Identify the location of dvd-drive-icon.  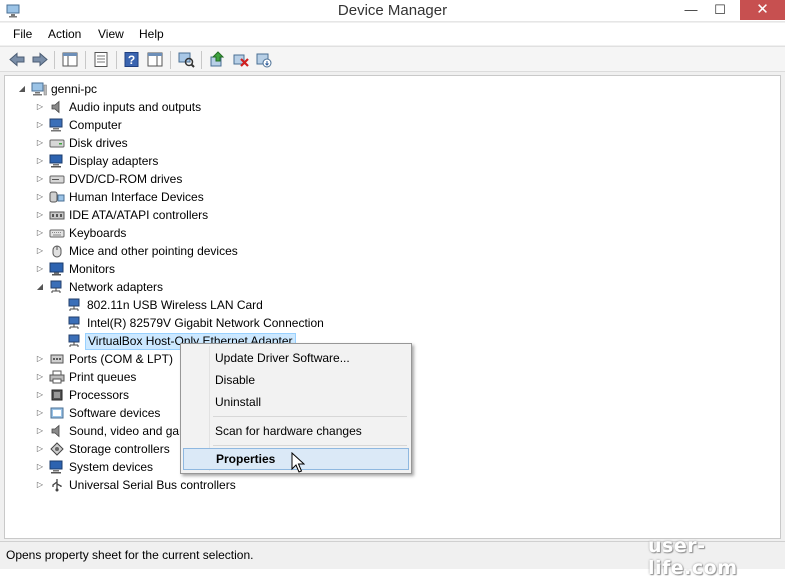
(57, 179).